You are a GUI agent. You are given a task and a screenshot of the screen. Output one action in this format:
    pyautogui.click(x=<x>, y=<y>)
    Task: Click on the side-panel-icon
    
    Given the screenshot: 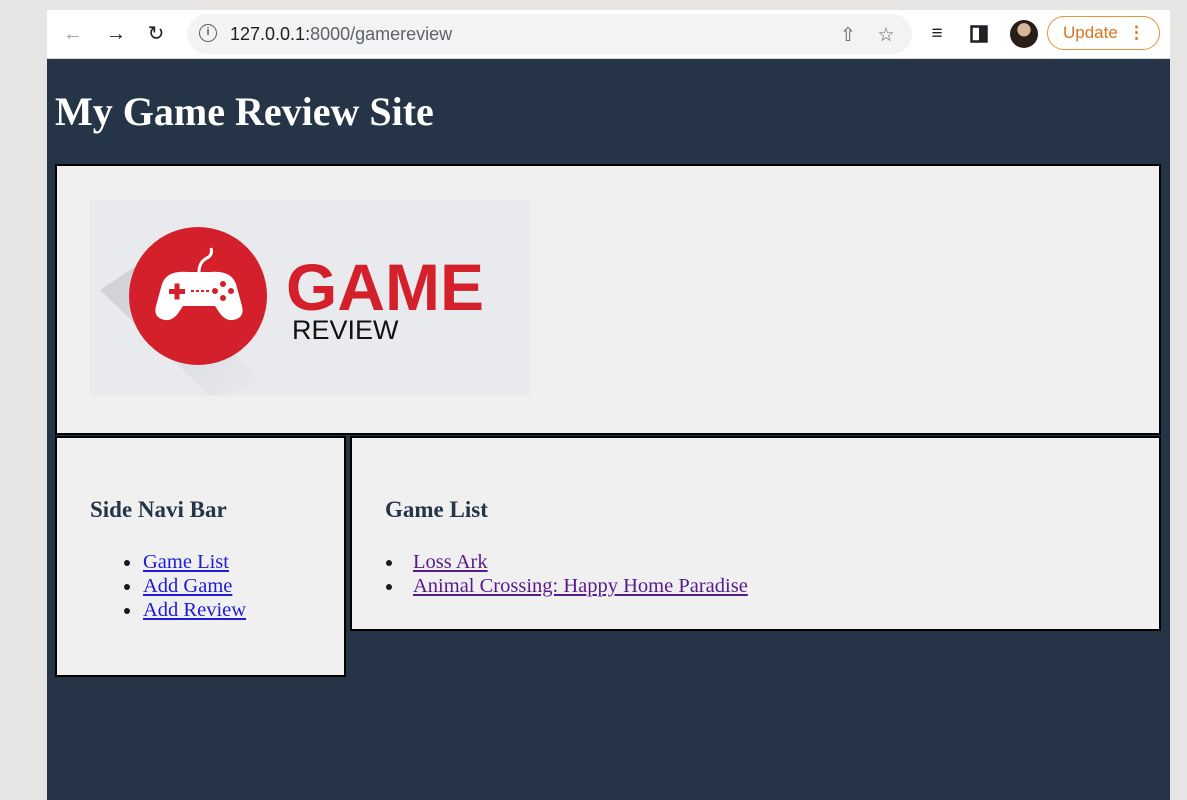 What is the action you would take?
    pyautogui.click(x=979, y=34)
    